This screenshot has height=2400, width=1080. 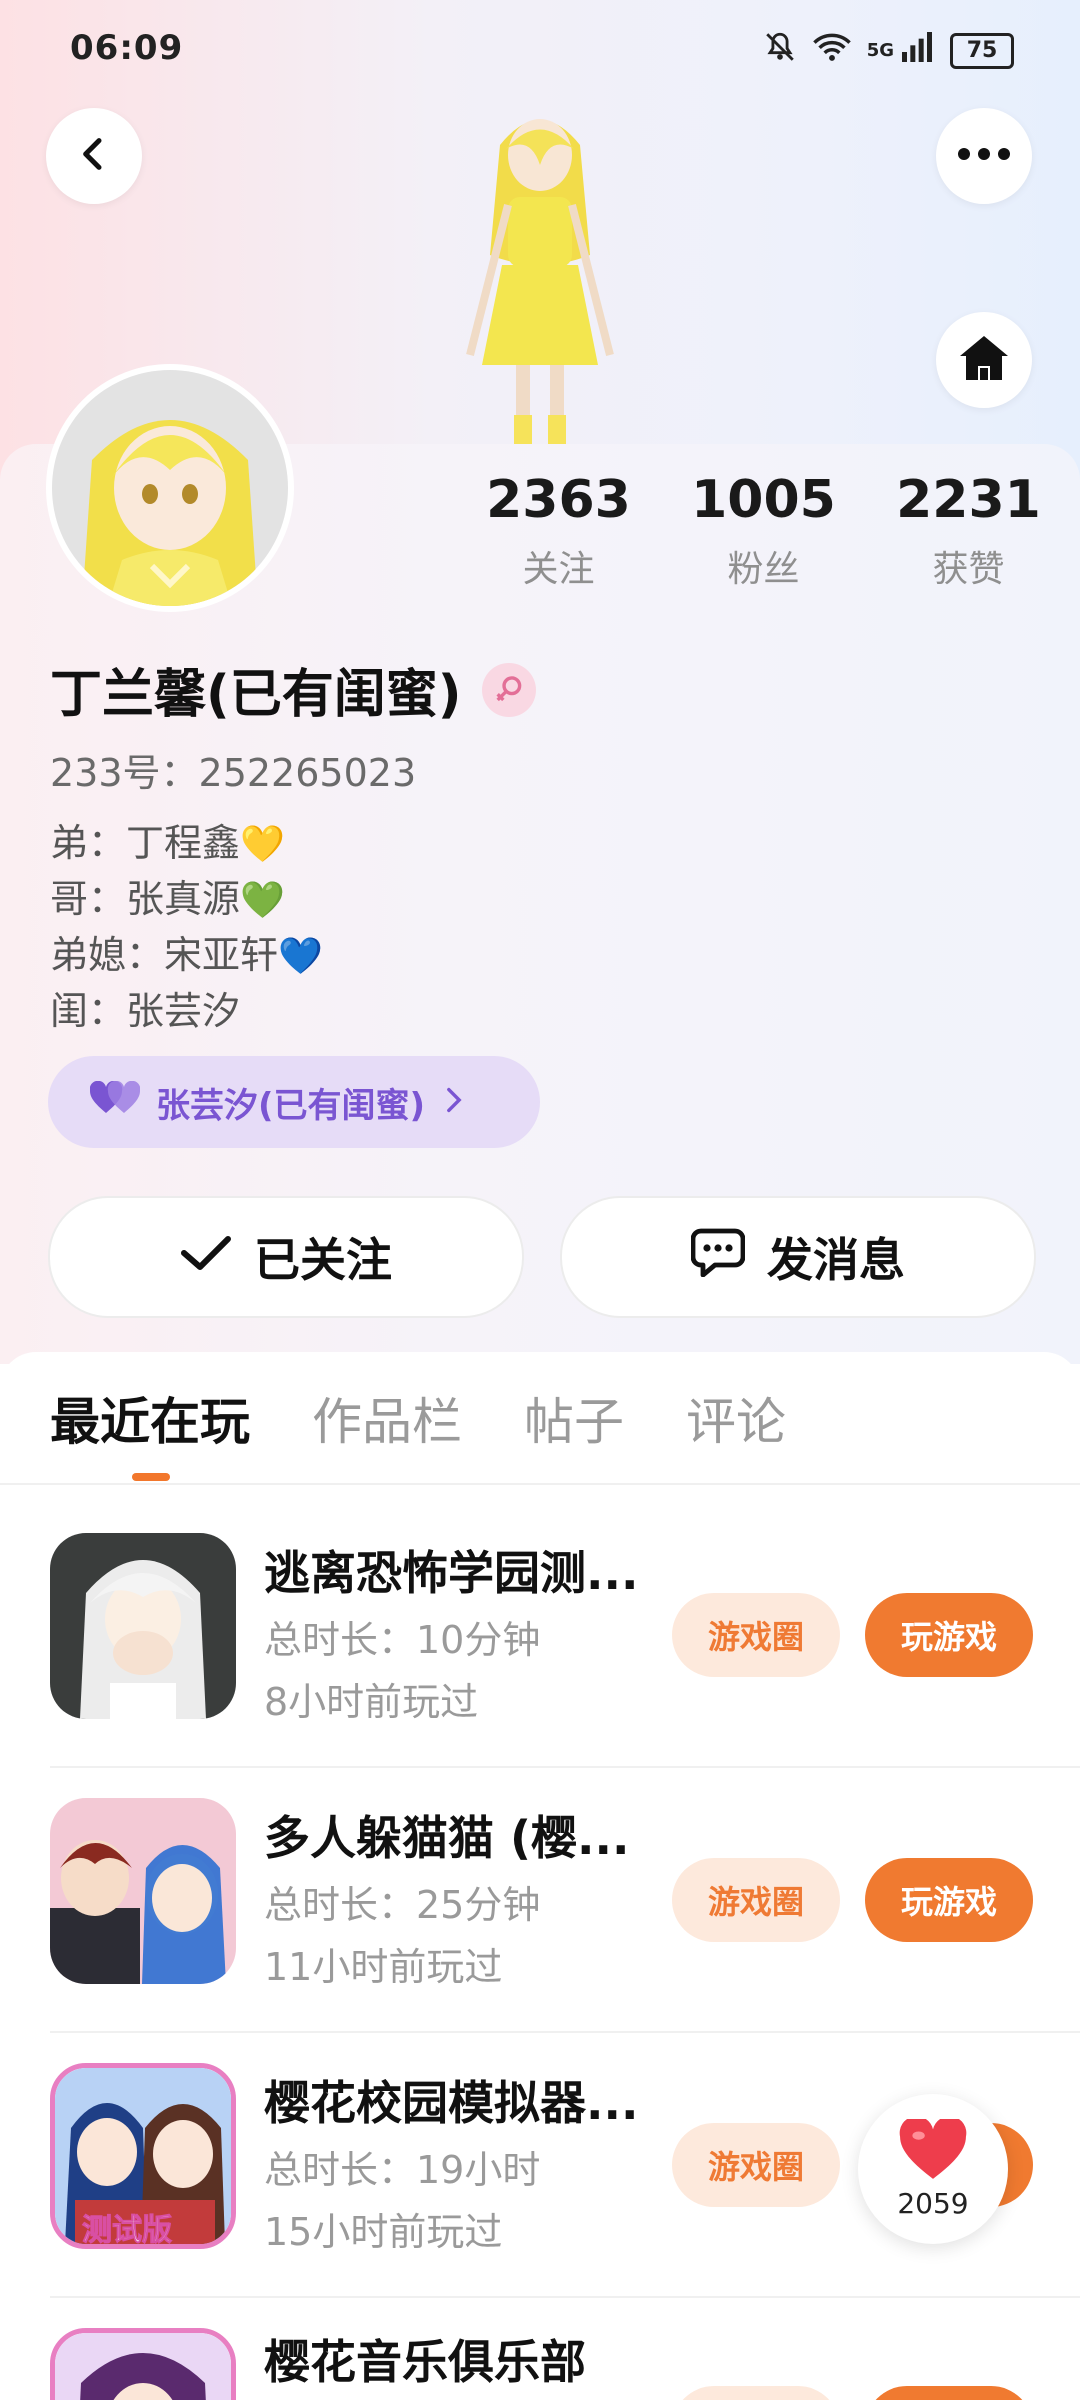 What do you see at coordinates (402, 1640) in the screenshot?
I see `game-duration: 总时长：10分钟` at bounding box center [402, 1640].